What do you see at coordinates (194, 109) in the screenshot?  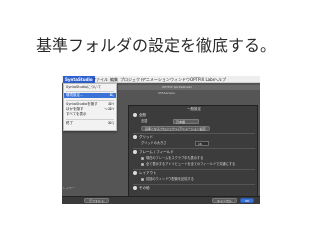 I see `dialog-title: 一般設定` at bounding box center [194, 109].